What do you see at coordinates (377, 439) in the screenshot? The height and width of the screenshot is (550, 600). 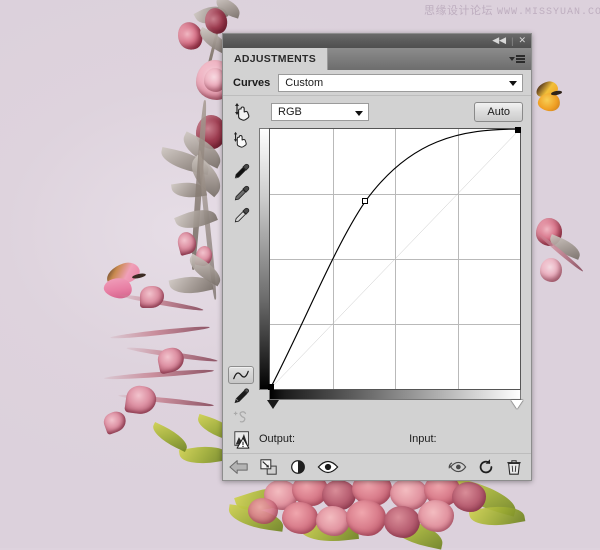 I see `curves-readout-row: Output: Input:` at bounding box center [377, 439].